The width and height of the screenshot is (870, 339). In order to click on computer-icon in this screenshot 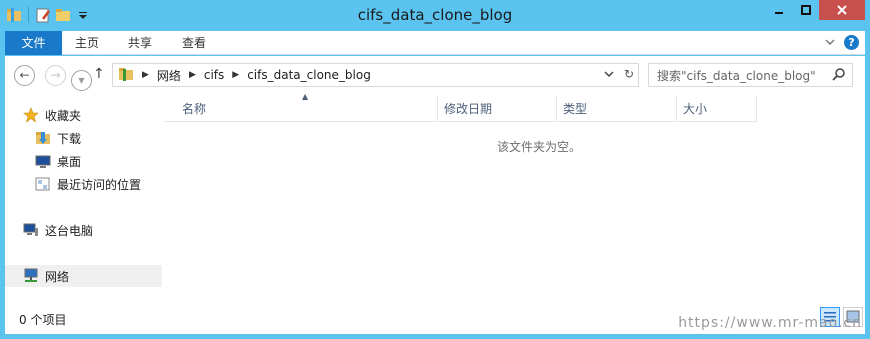, I will do `click(32, 230)`.